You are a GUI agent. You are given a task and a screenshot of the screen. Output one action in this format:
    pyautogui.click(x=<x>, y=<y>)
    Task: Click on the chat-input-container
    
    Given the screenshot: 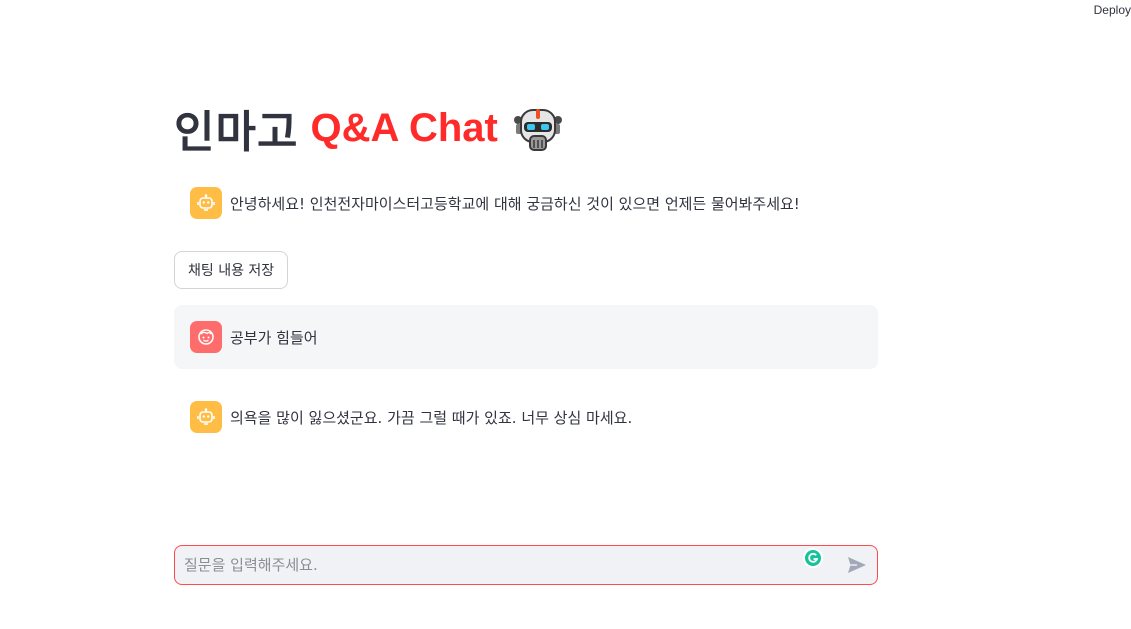 What is the action you would take?
    pyautogui.click(x=526, y=565)
    